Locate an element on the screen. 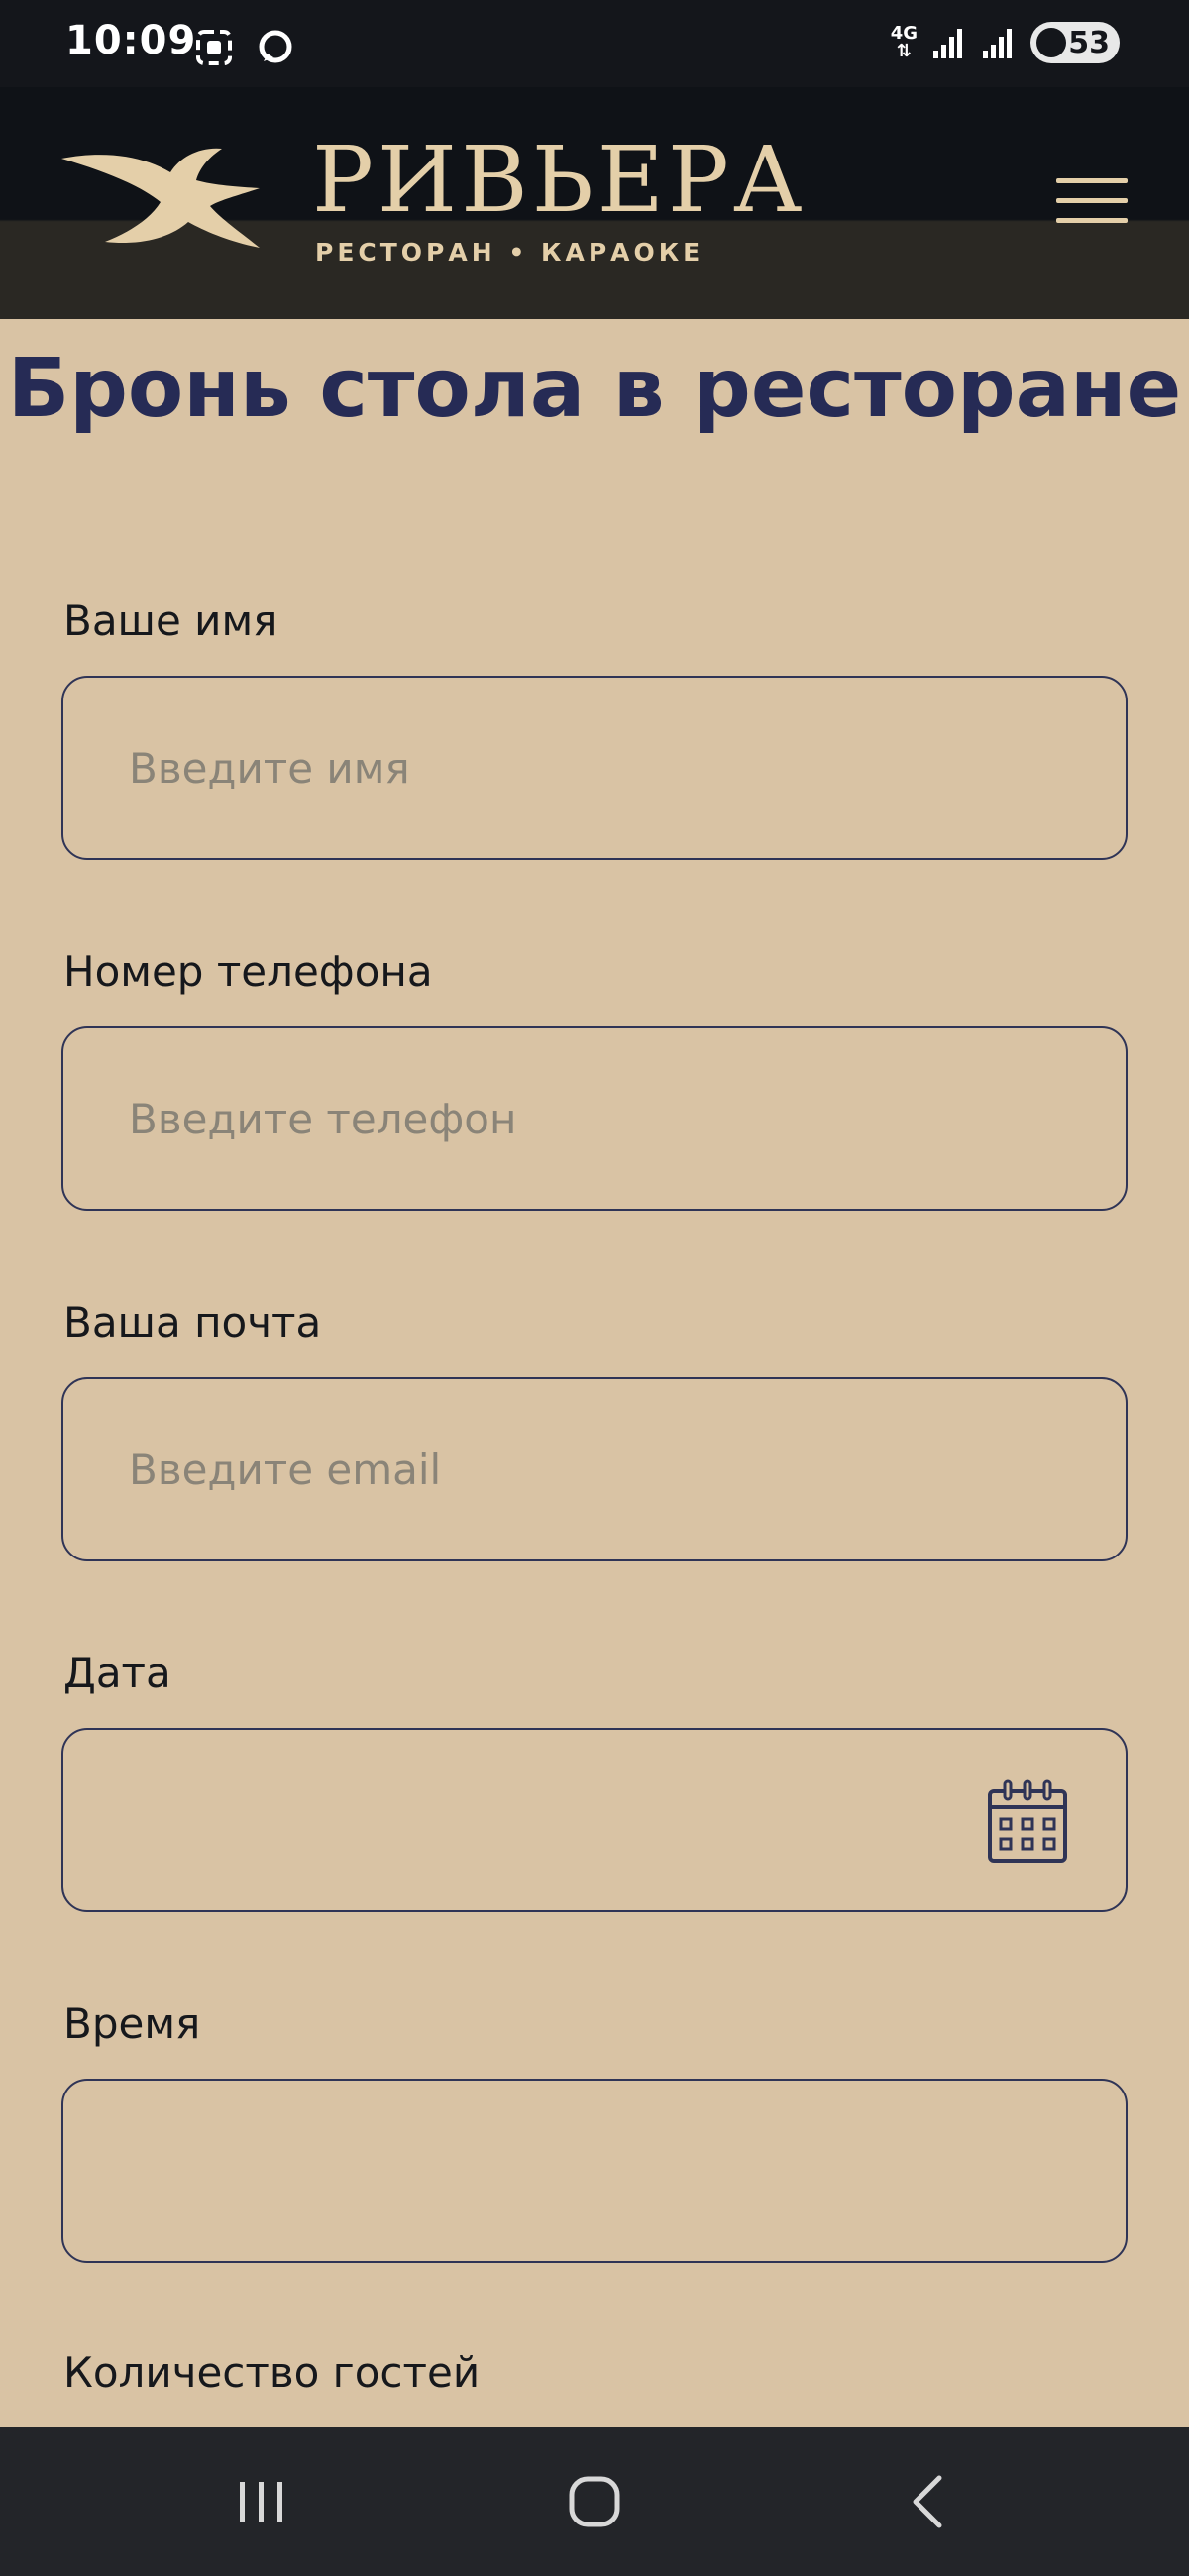 The height and width of the screenshot is (2576, 1189). email-field-box is located at coordinates (594, 1469).